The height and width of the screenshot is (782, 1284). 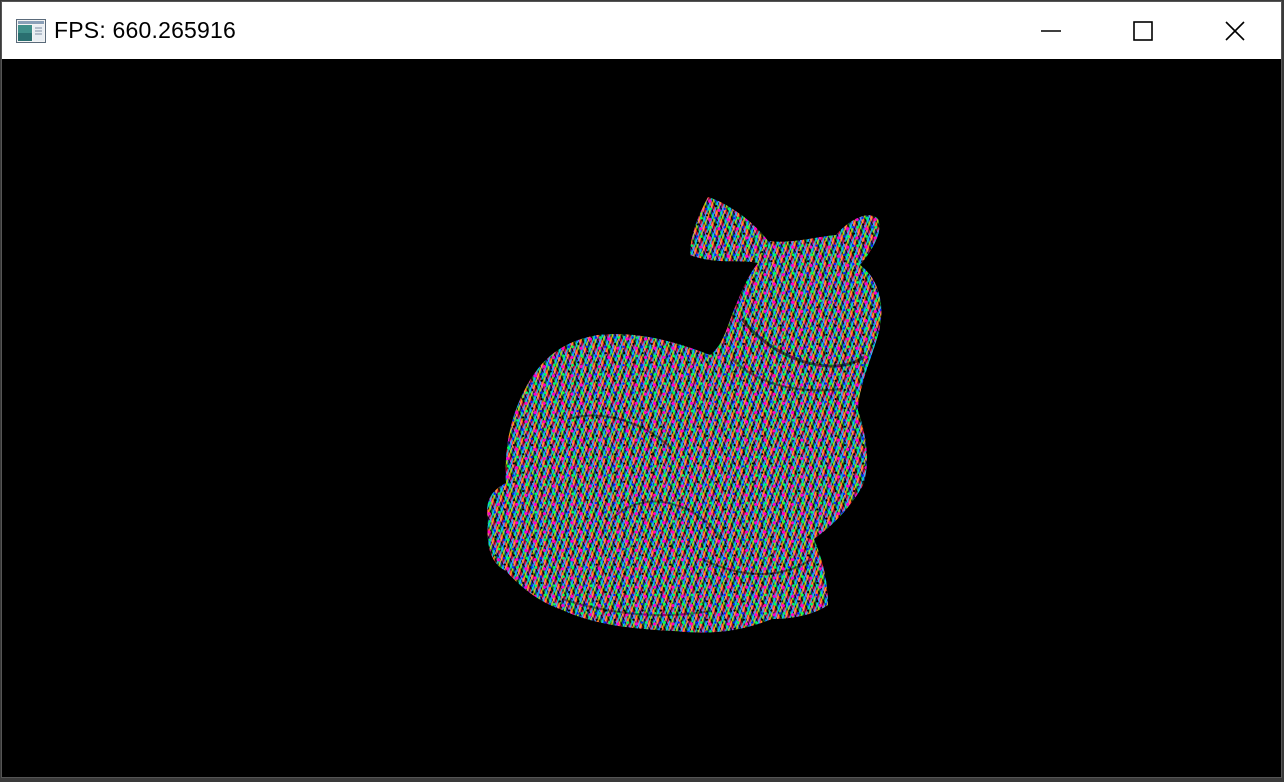 I want to click on close-icon, so click(x=1235, y=30).